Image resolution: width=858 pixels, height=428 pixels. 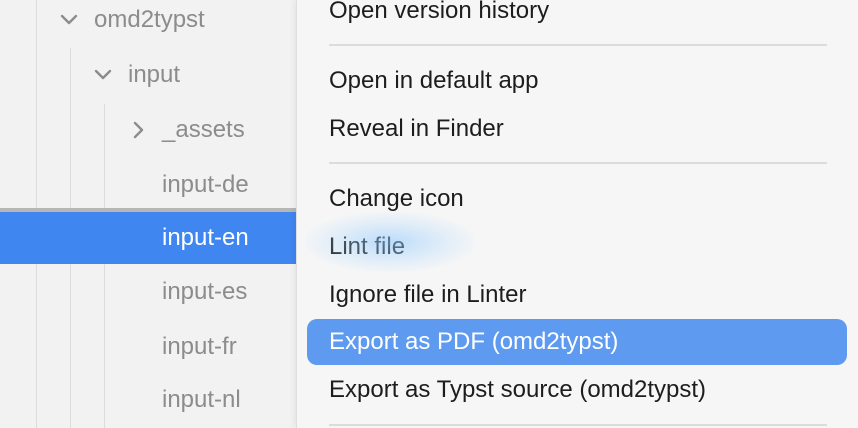 I want to click on tree-file-input-de: input-de, so click(x=148, y=185).